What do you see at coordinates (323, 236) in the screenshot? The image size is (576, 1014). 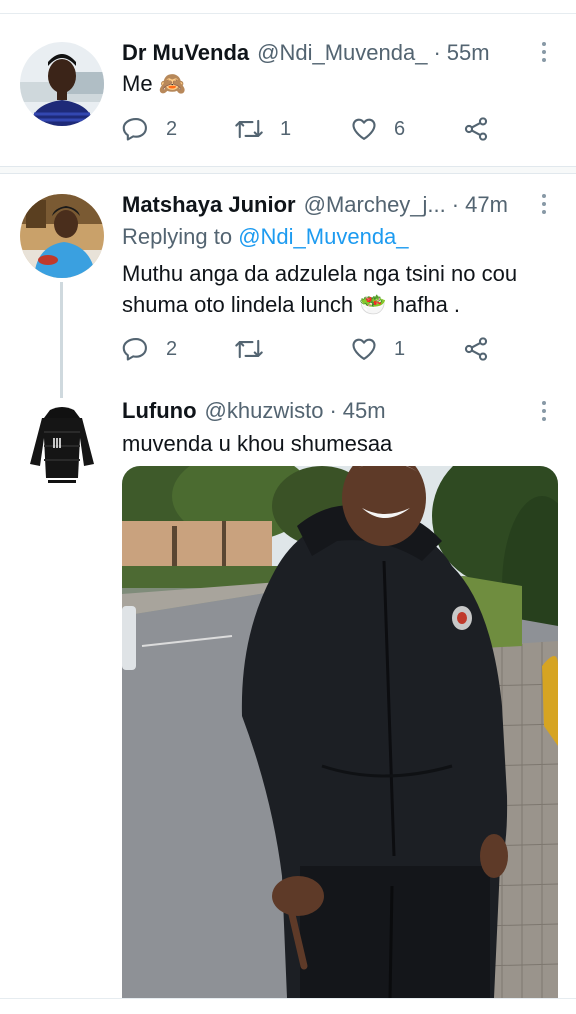 I see `replying-to-mention: @Ndi_Muvenda_` at bounding box center [323, 236].